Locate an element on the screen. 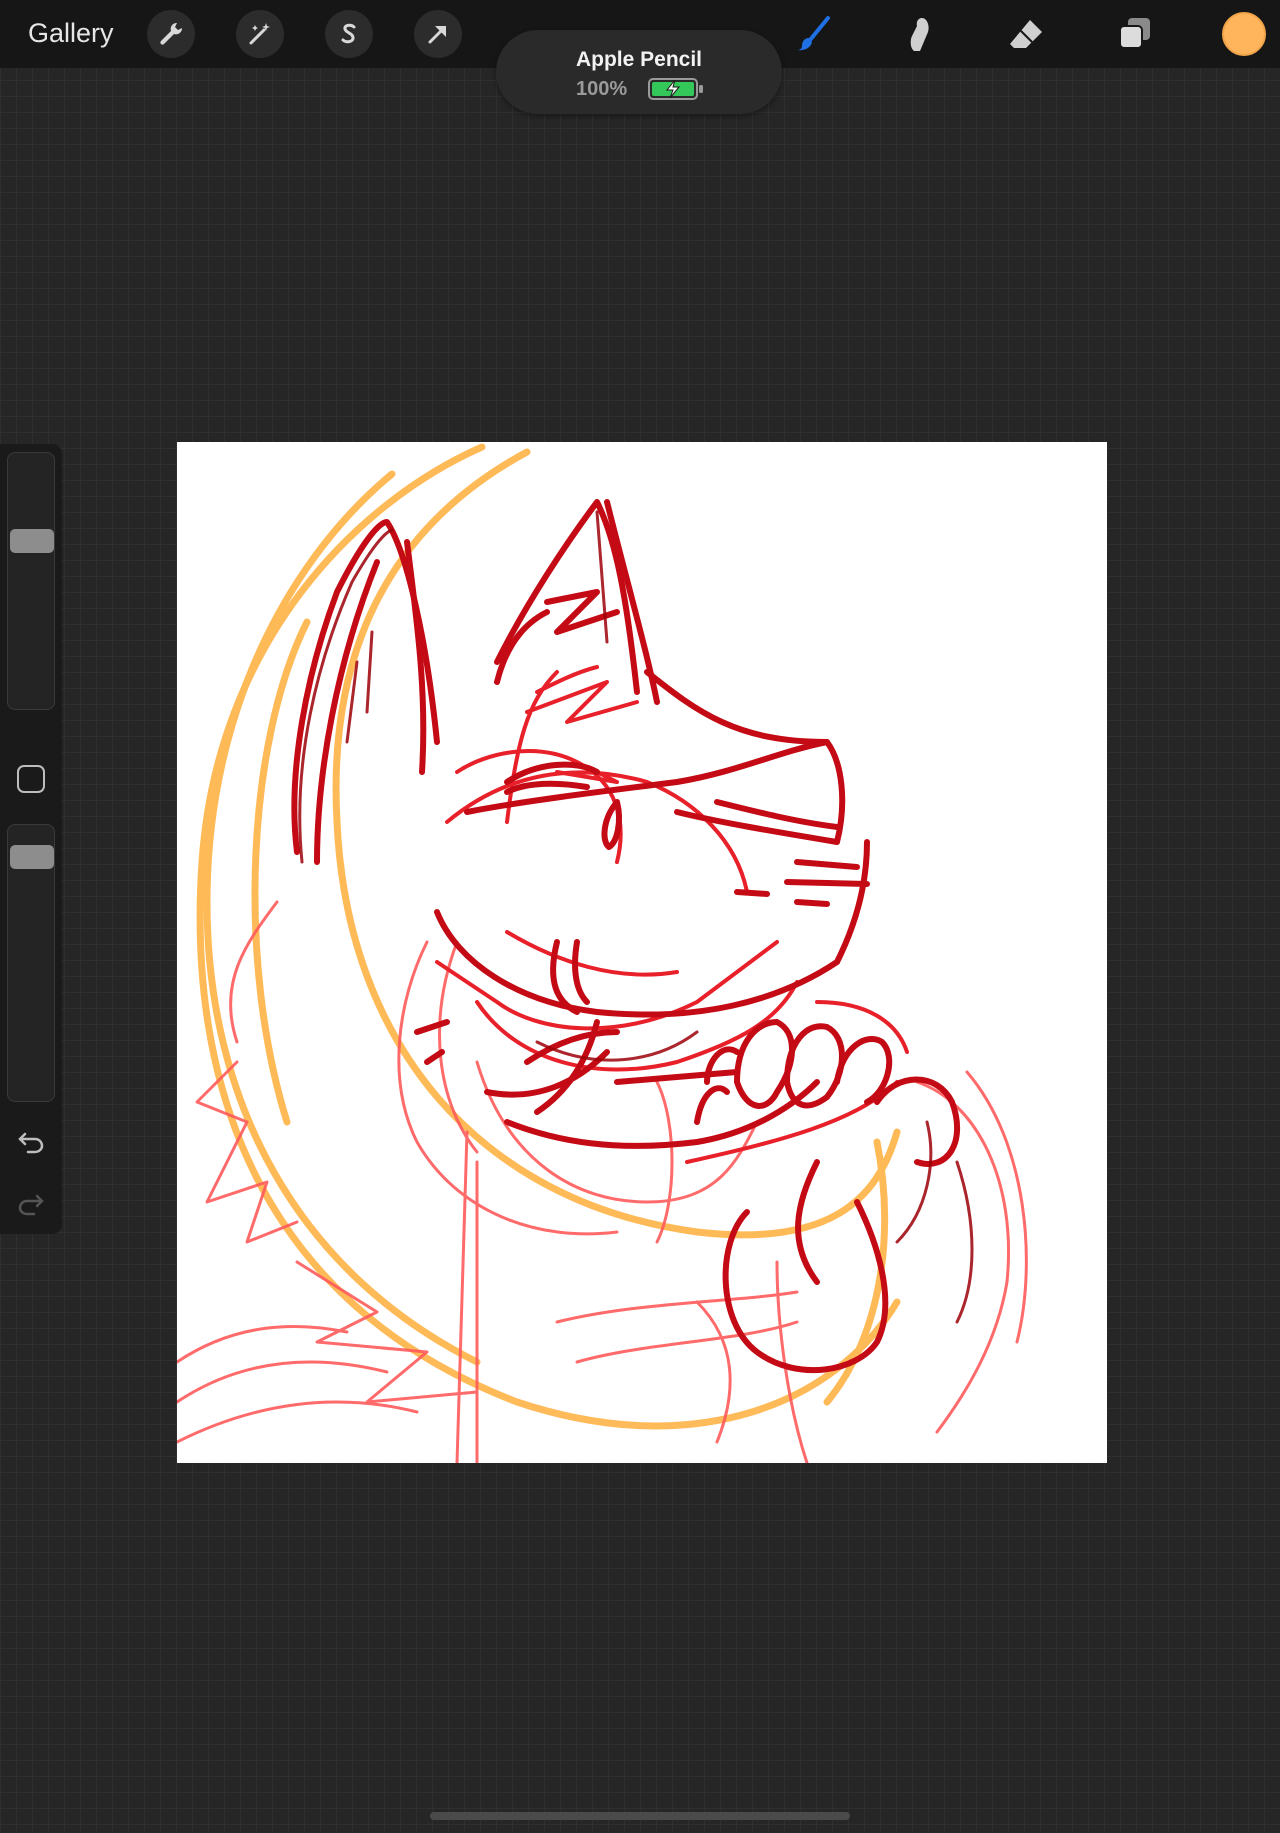 The image size is (1280, 1833). home-indicator is located at coordinates (640, 1816).